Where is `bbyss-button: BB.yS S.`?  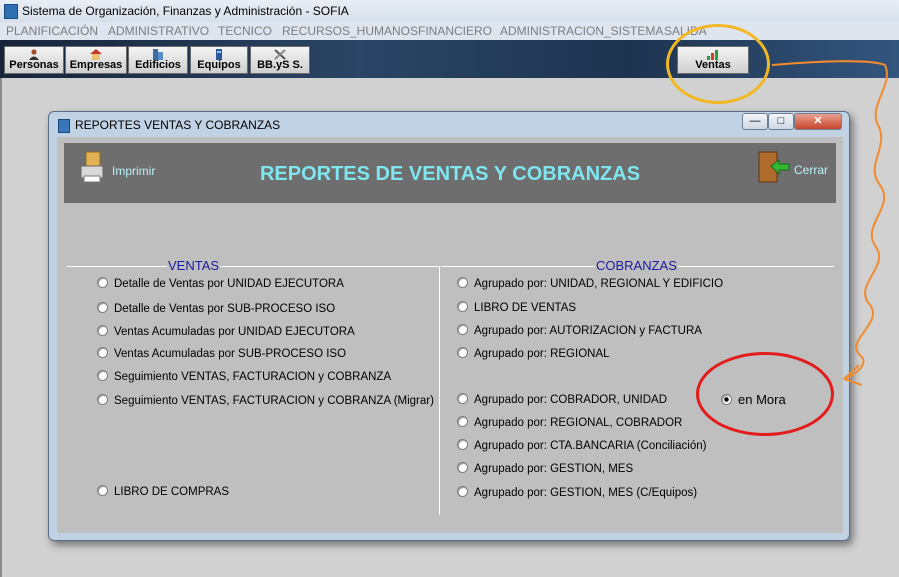
bbyss-button: BB.yS S. is located at coordinates (280, 60).